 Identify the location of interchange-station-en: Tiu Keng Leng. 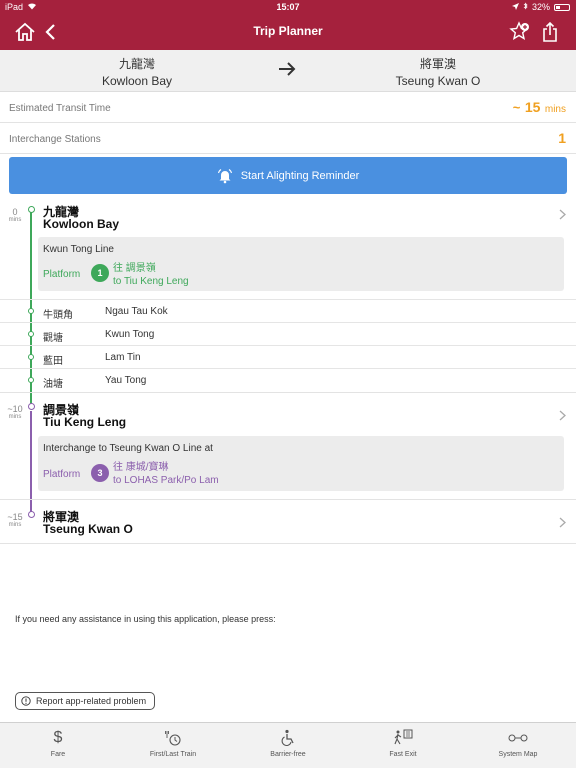
(85, 422).